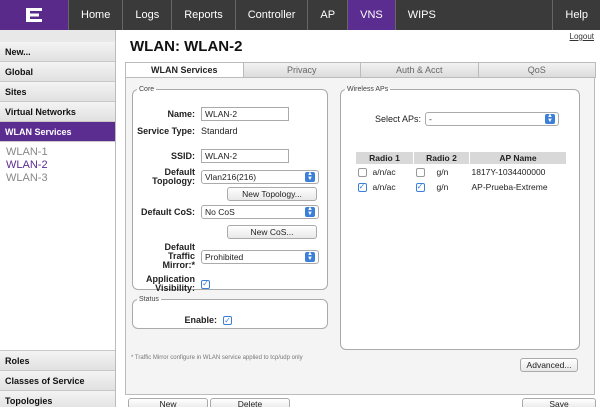  What do you see at coordinates (57, 399) in the screenshot?
I see `sidebar-item-topologies: Topologies` at bounding box center [57, 399].